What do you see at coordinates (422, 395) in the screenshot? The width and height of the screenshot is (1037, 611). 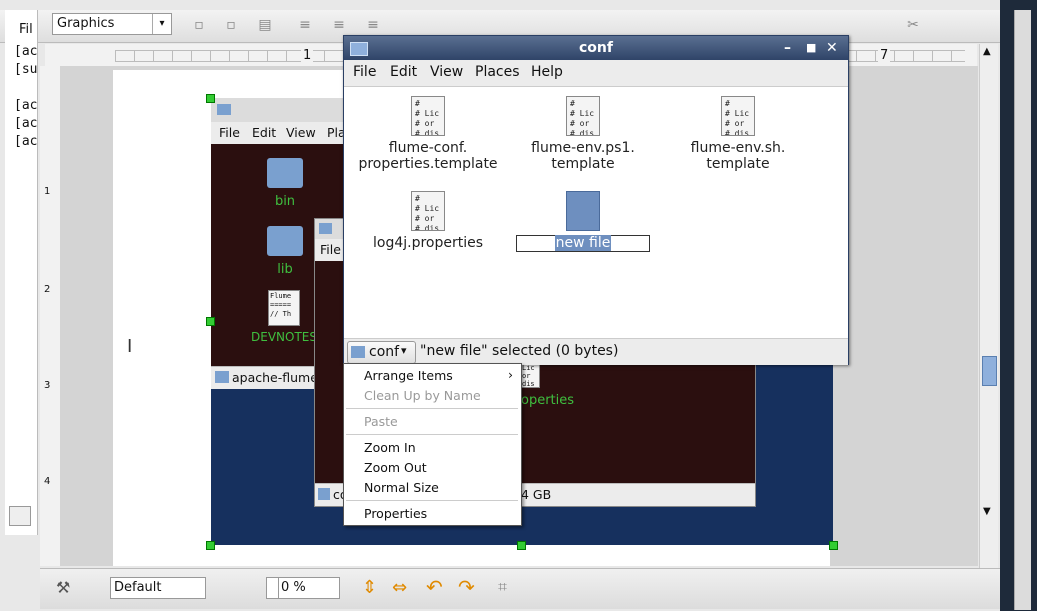 I see `menu-clean-up: Clean Up by Name` at bounding box center [422, 395].